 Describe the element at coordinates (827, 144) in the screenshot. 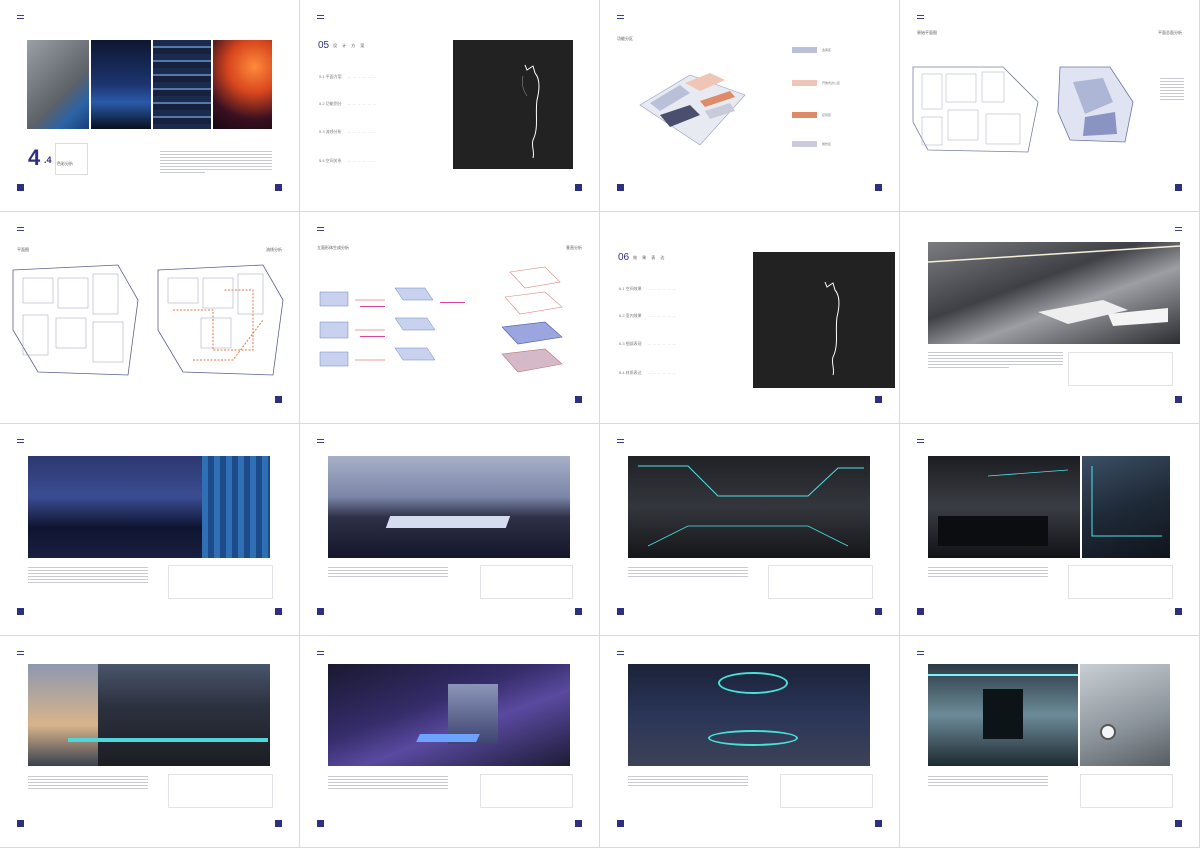

I see `legend-label: 餐饮区` at that location.